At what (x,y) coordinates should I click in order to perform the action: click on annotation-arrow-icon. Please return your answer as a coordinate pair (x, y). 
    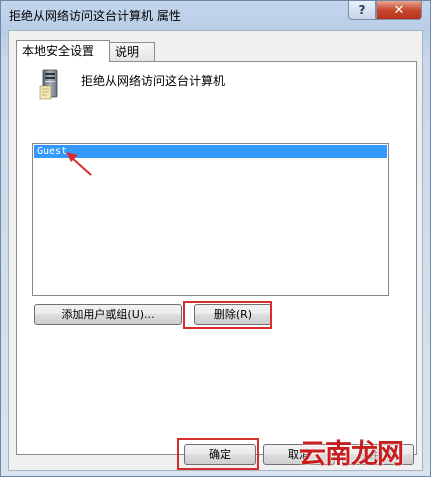
    Looking at the image, I should click on (79, 164).